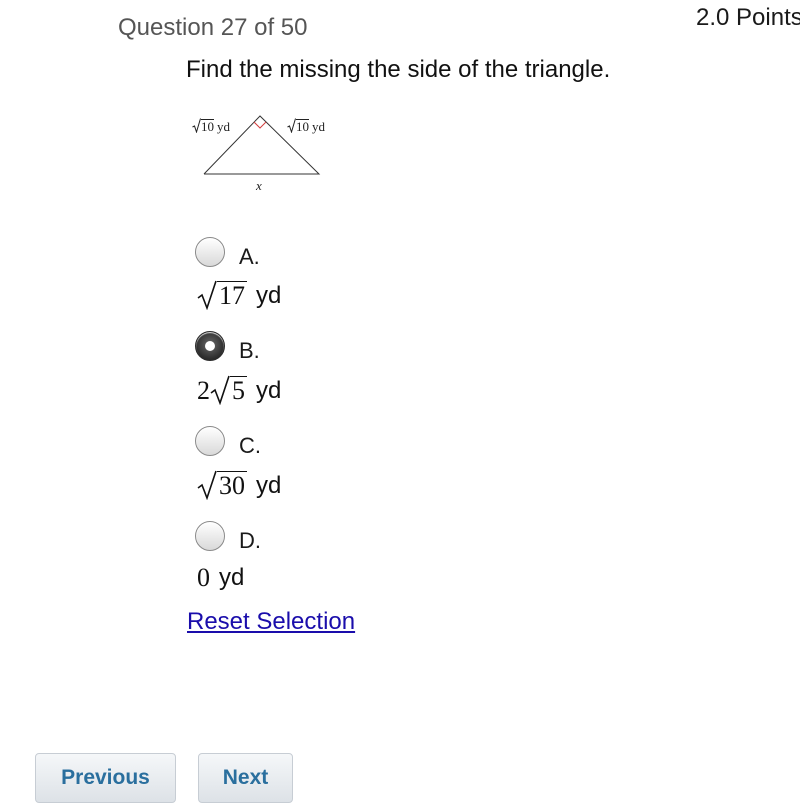 Image resolution: width=800 pixels, height=803 pixels. I want to click on sqrt-symbol: 17, so click(222, 295).